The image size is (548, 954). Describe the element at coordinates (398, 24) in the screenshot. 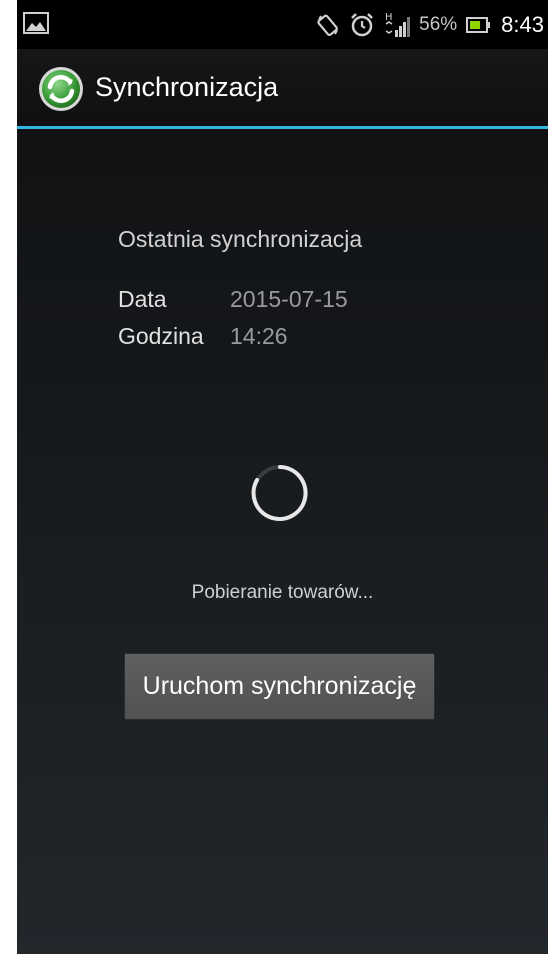

I see `signal-hspa-icon: H` at that location.